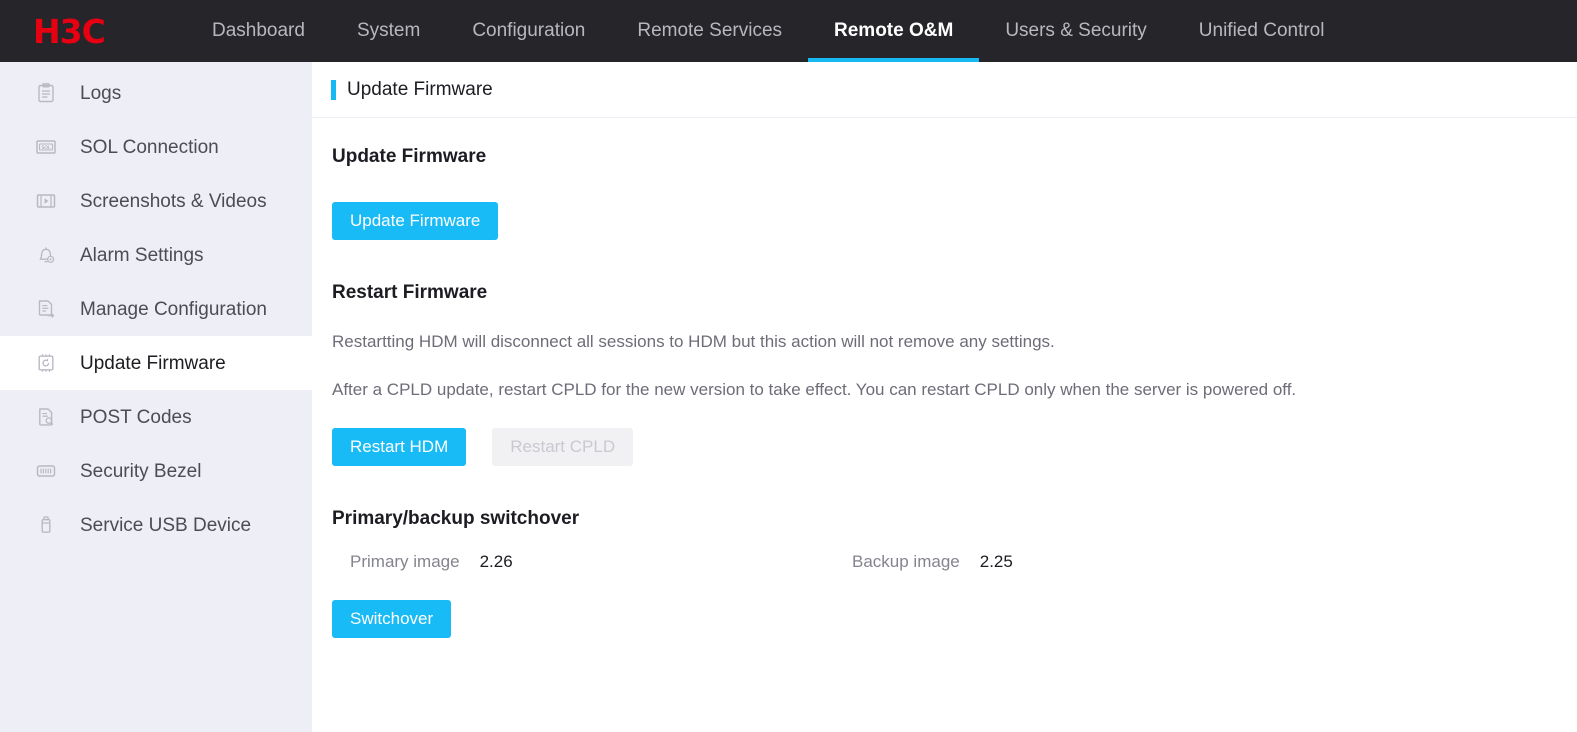 Image resolution: width=1577 pixels, height=732 pixels. What do you see at coordinates (906, 561) in the screenshot?
I see `backup-image-label: Backup image` at bounding box center [906, 561].